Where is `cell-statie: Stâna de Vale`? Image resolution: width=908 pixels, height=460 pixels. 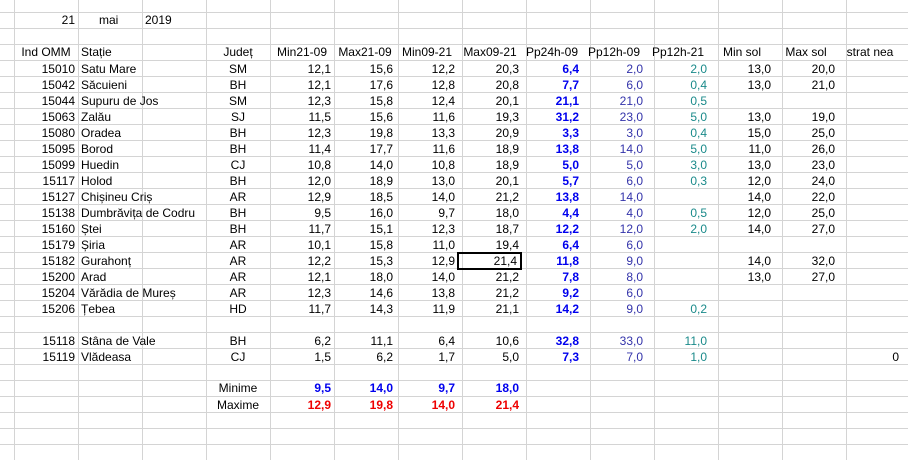
cell-statie: Stâna de Vale is located at coordinates (142, 341).